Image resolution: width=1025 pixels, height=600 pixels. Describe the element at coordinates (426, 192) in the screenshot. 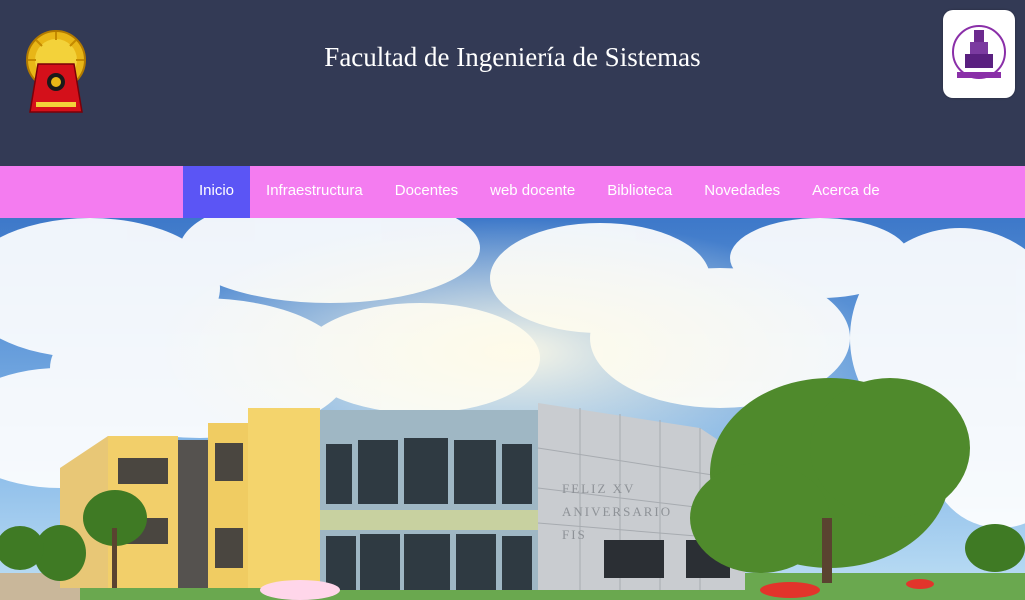

I see `nav-item-docentes: Docentes` at that location.